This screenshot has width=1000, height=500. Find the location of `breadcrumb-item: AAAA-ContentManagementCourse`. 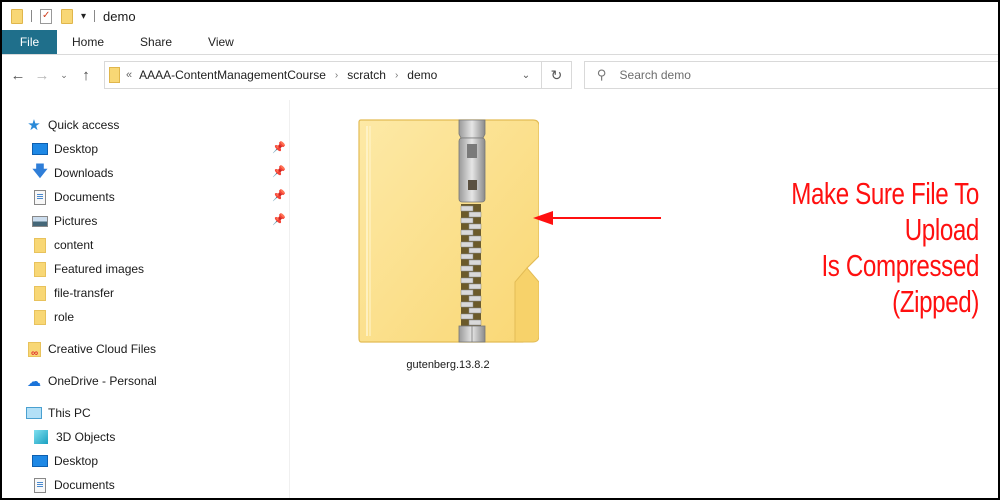

breadcrumb-item: AAAA-ContentManagementCourse is located at coordinates (232, 75).